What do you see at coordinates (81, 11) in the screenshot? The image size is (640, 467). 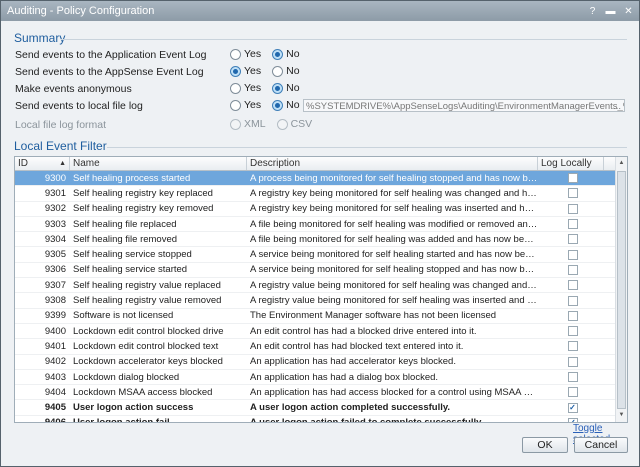 I see `window-title: Auditing - Policy Configuration` at bounding box center [81, 11].